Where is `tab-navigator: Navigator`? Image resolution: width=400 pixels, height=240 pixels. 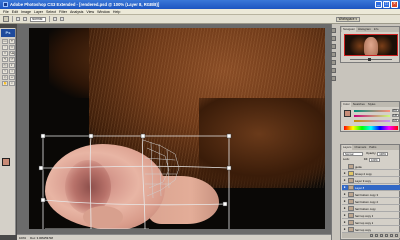
tab-navigator: Navigator is located at coordinates (349, 29).